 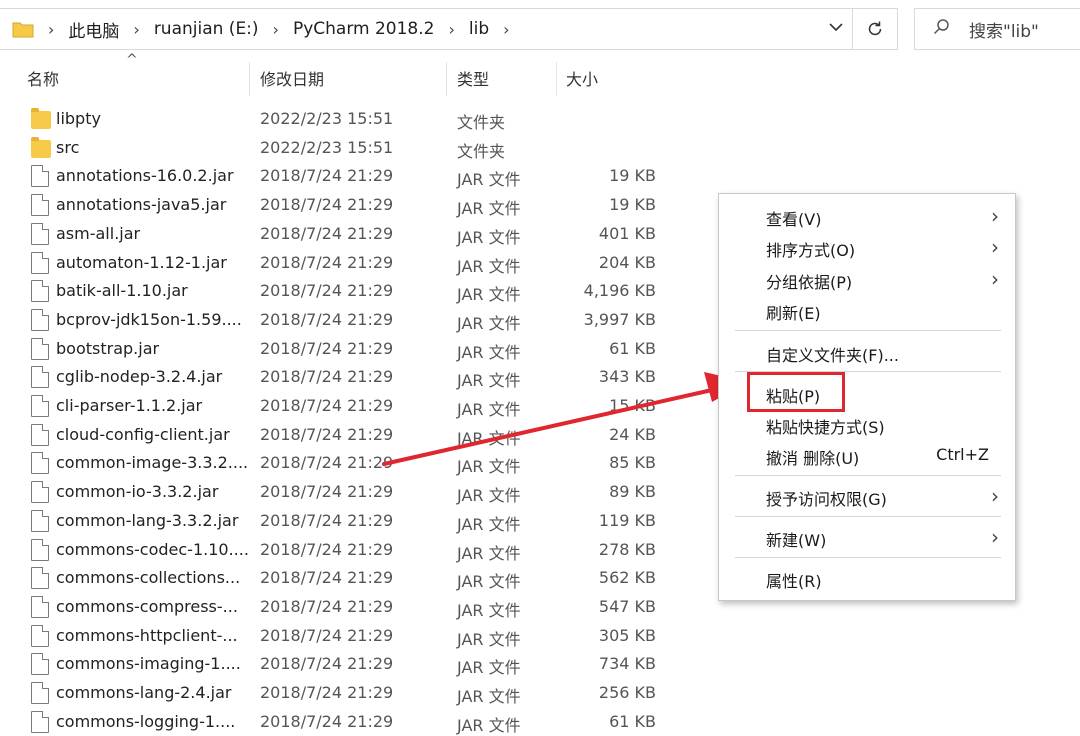 What do you see at coordinates (867, 424) in the screenshot?
I see `menu-item-paste-shortcut: 粘贴快捷方式(S)` at bounding box center [867, 424].